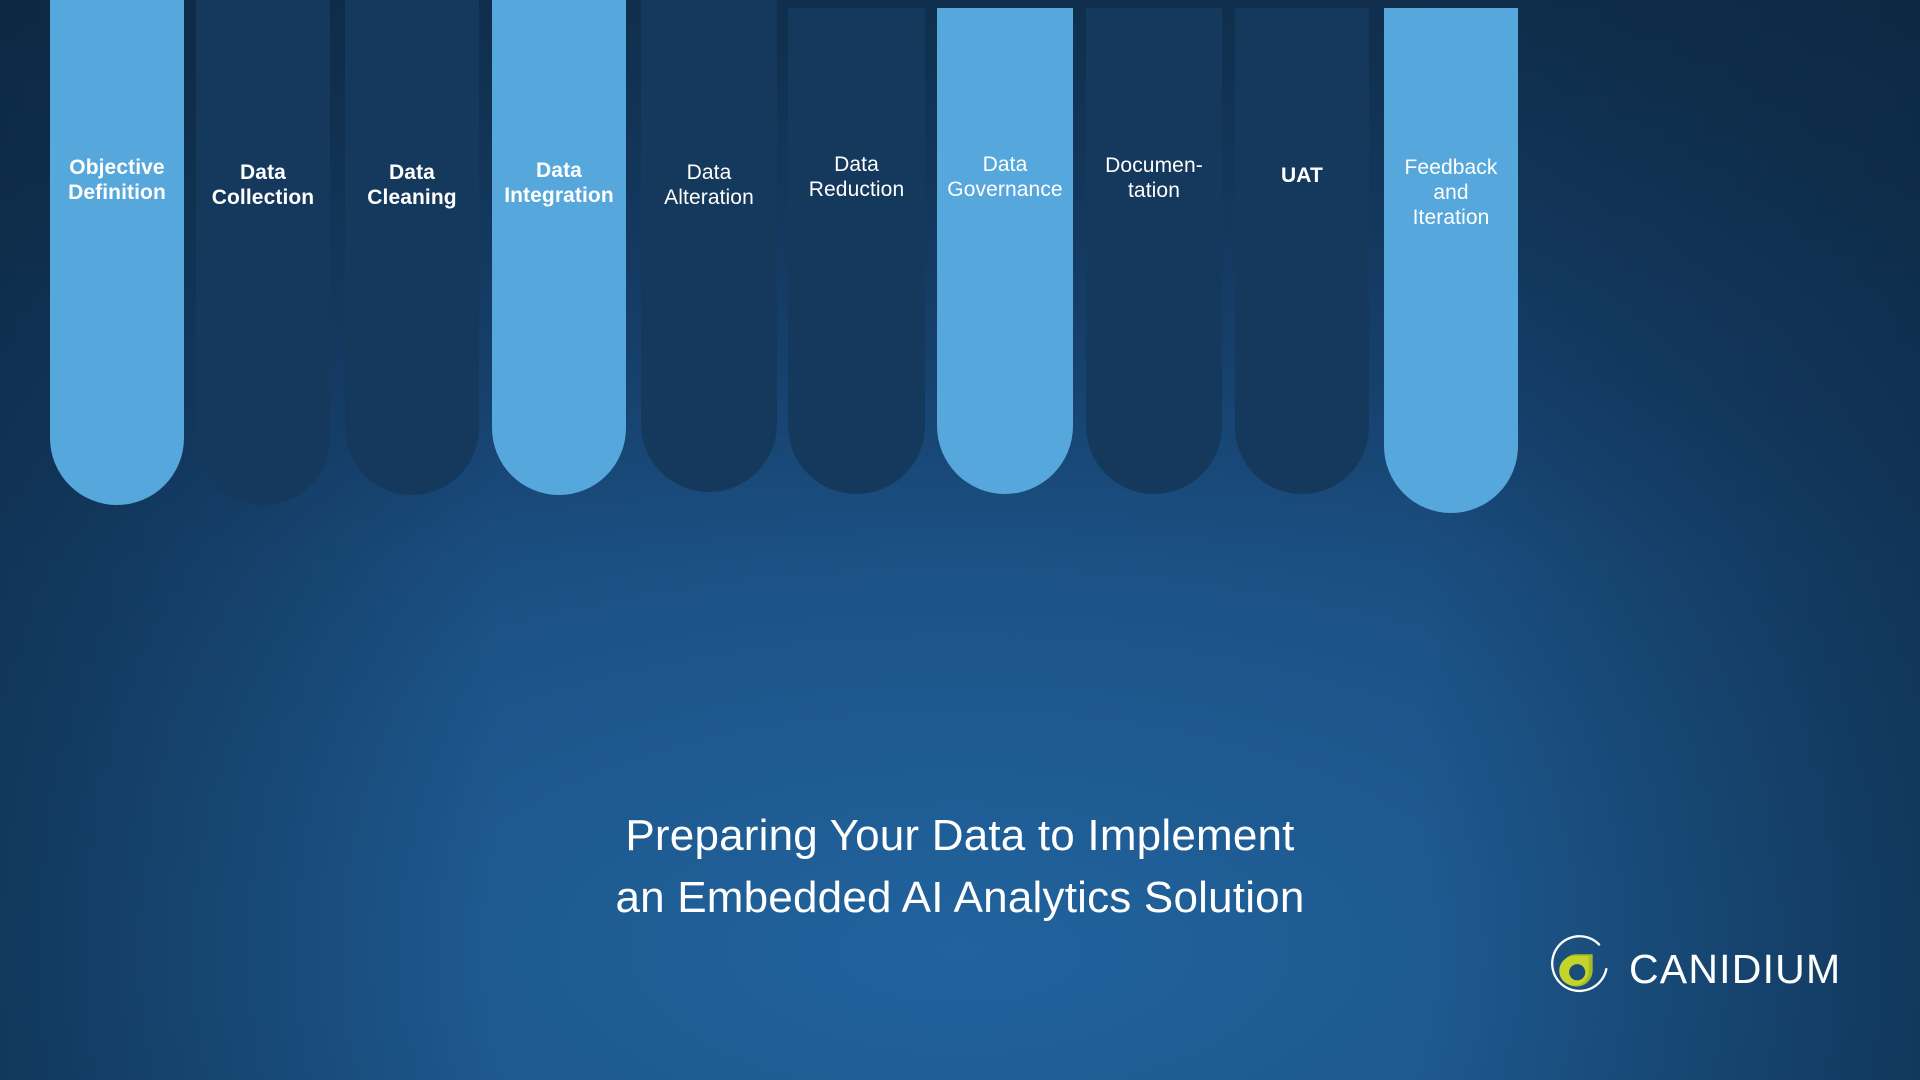 Image resolution: width=1920 pixels, height=1080 pixels. I want to click on process-column-label: Feedback and Iteration, so click(1451, 193).